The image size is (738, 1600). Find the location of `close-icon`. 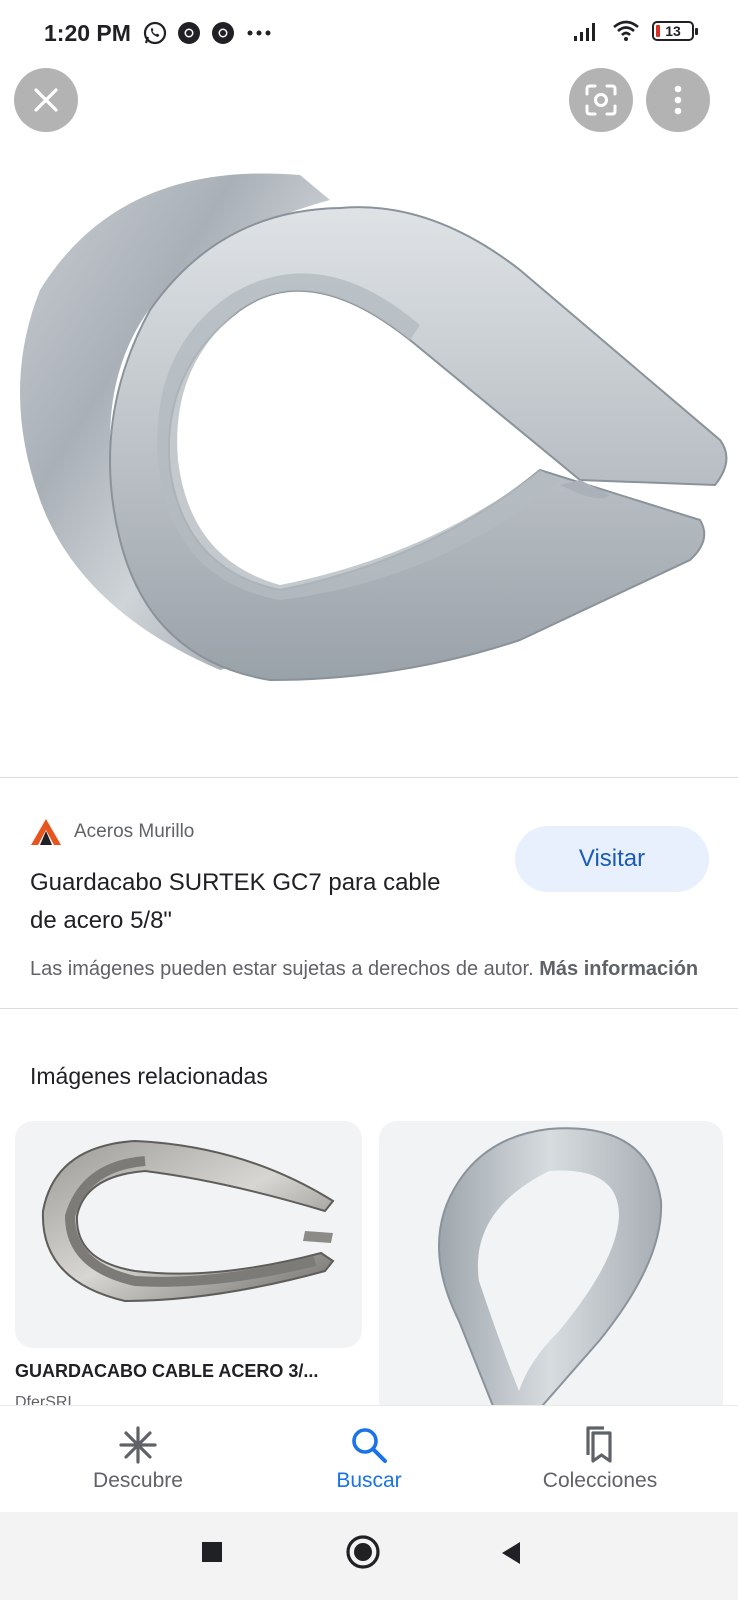

close-icon is located at coordinates (46, 100).